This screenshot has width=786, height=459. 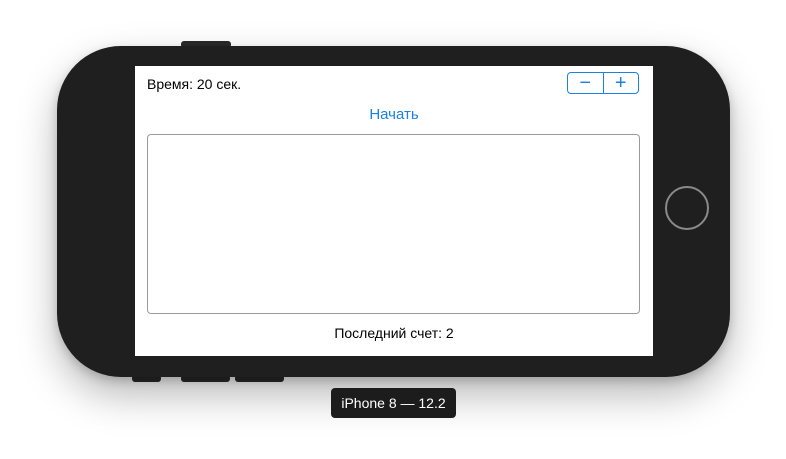 What do you see at coordinates (394, 333) in the screenshot?
I see `last-score-label: Последний счет: 2` at bounding box center [394, 333].